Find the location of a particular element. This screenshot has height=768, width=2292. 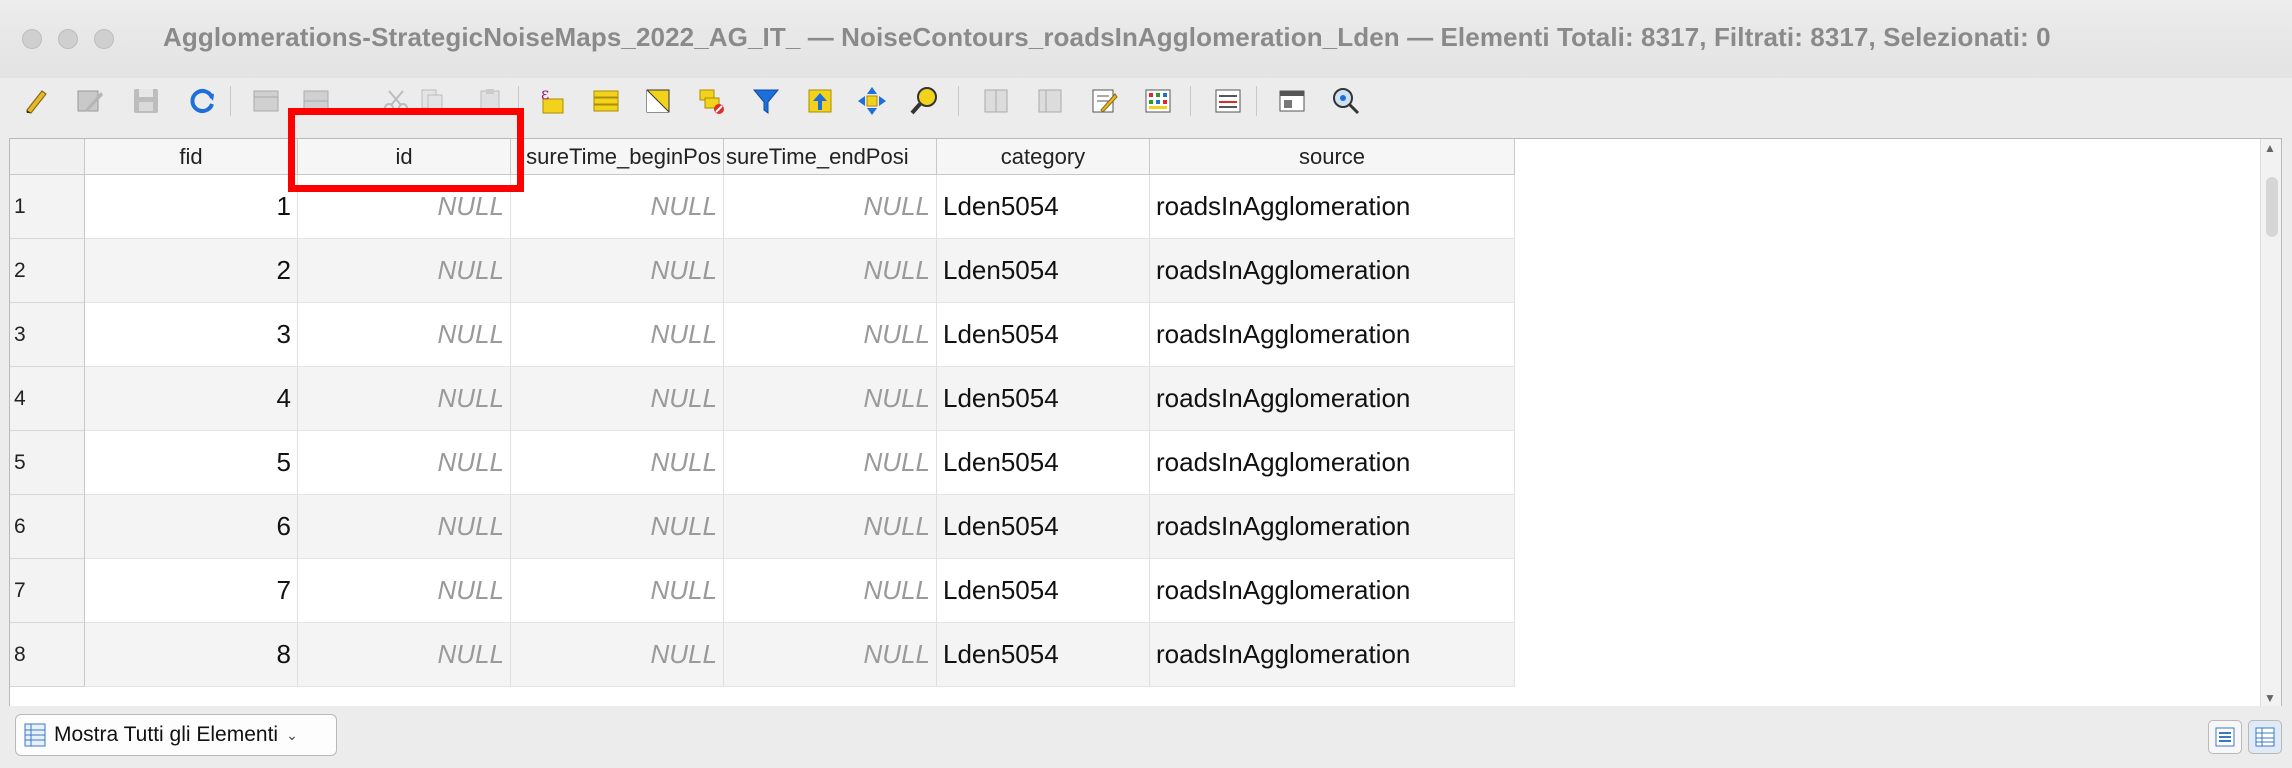

cell-fid: 5 is located at coordinates (191, 463).